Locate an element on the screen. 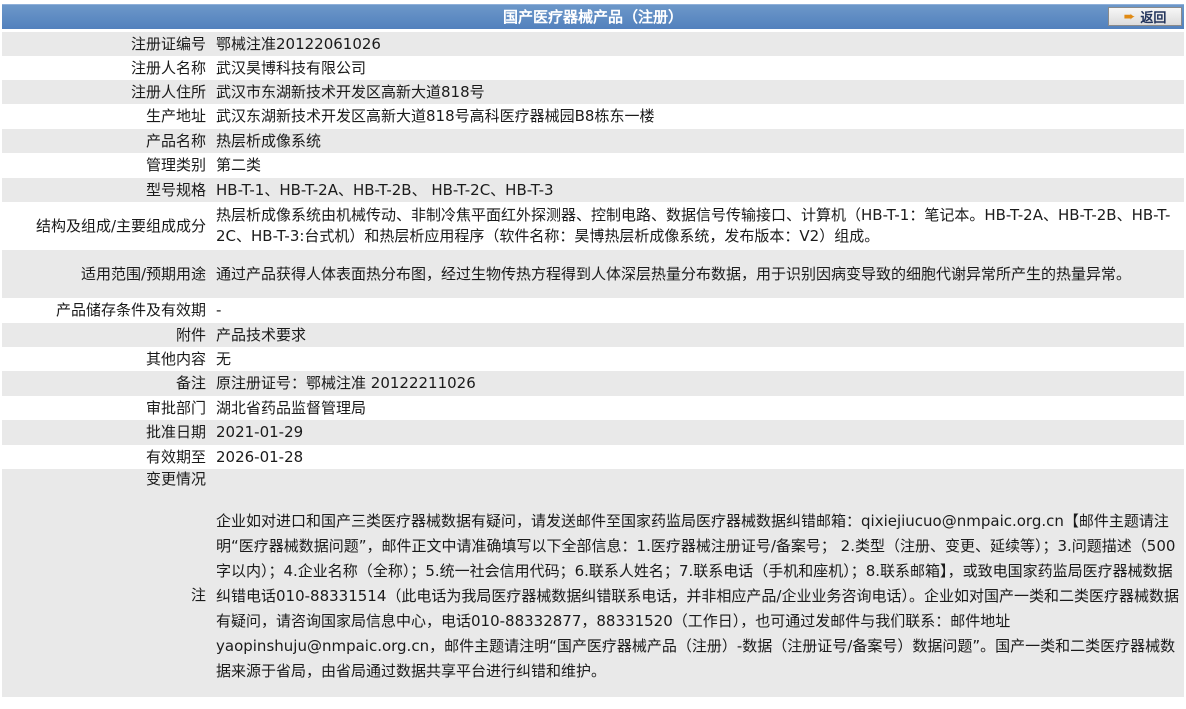  info-row: 注册人住所 武汉市东湖新技术开发区高新大道818号 is located at coordinates (593, 92).